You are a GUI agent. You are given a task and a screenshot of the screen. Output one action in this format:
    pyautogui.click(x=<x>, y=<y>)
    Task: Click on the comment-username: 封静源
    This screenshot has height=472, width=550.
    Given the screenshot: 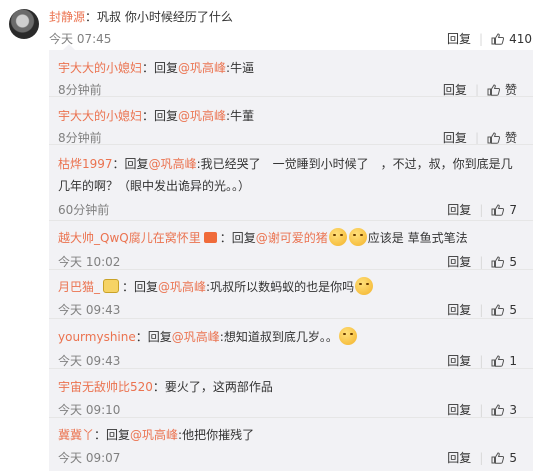 What is the action you would take?
    pyautogui.click(x=67, y=17)
    